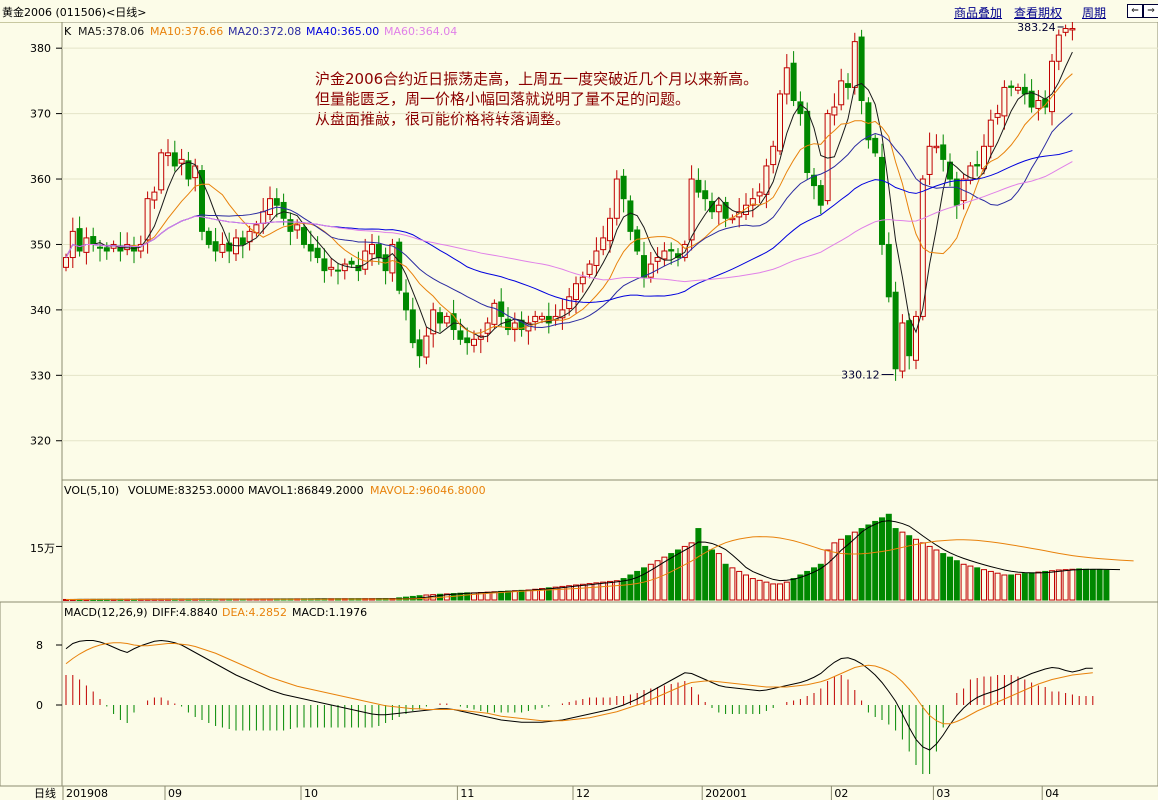 The height and width of the screenshot is (800, 1158). I want to click on x-tick-label: 11, so click(467, 793).